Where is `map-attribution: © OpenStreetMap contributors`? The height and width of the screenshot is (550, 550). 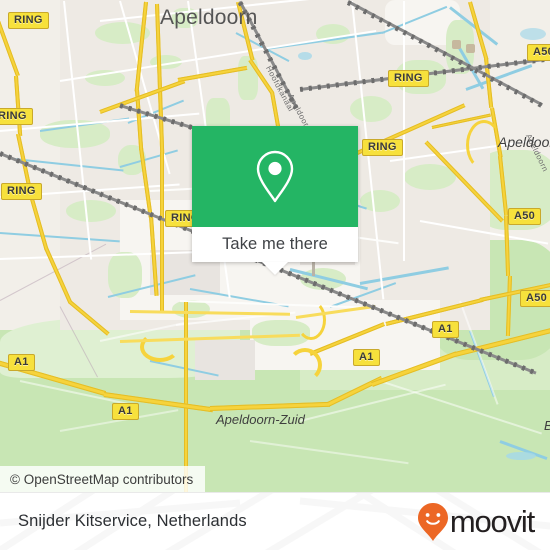
map-attribution: © OpenStreetMap contributors is located at coordinates (103, 479).